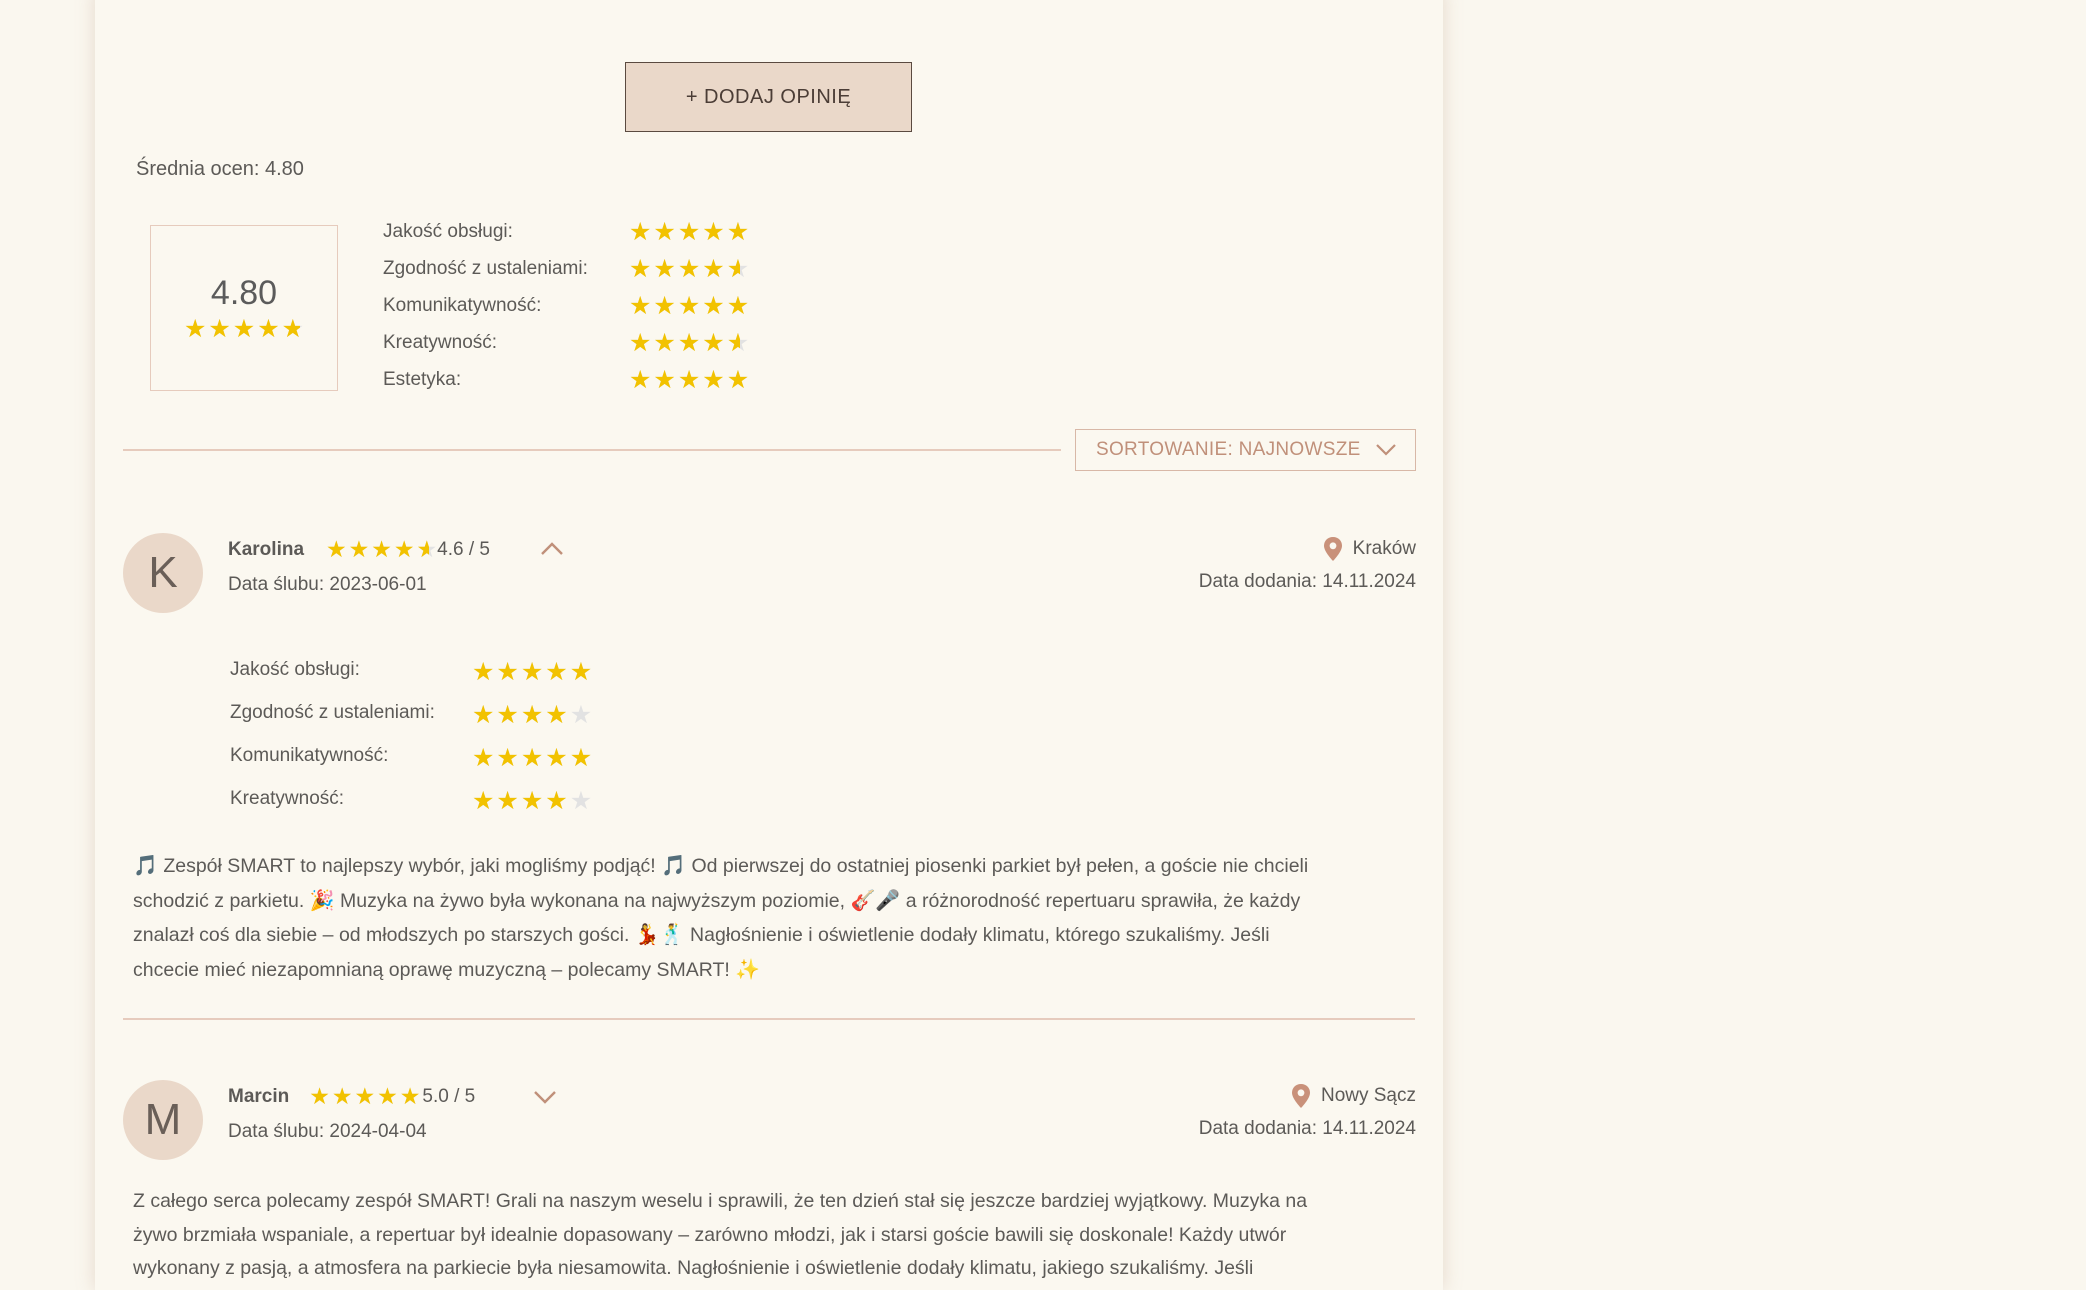  I want to click on average-rating-label: Średnia ocen: 4.80, so click(220, 169).